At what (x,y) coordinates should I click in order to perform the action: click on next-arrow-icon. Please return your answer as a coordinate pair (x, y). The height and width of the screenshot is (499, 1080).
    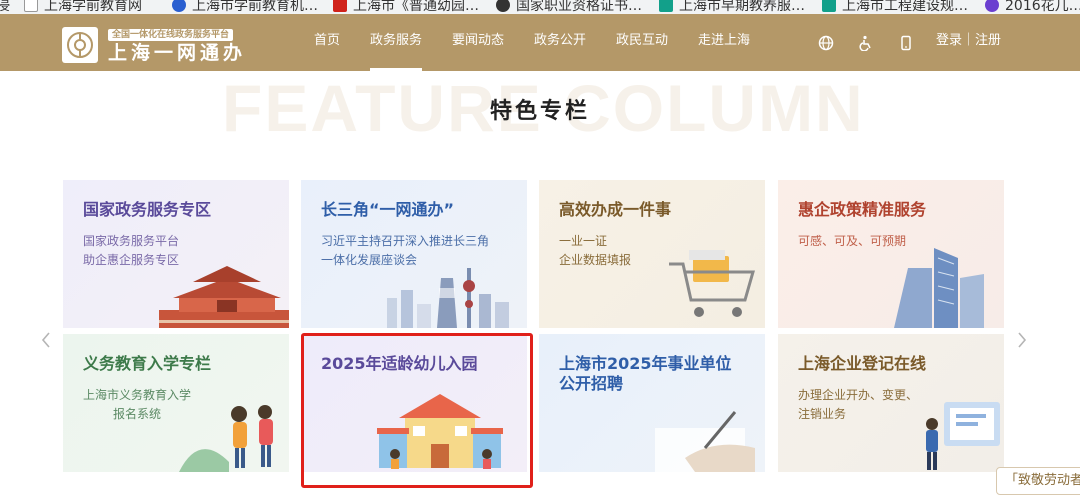
    Looking at the image, I should click on (1022, 340).